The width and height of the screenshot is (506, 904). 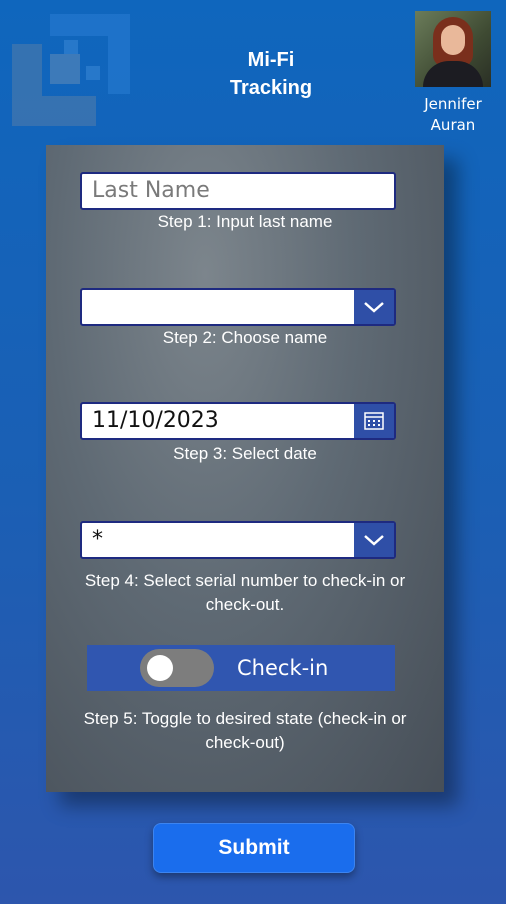 What do you see at coordinates (271, 74) in the screenshot?
I see `app-title: Mi-Fi Tracking` at bounding box center [271, 74].